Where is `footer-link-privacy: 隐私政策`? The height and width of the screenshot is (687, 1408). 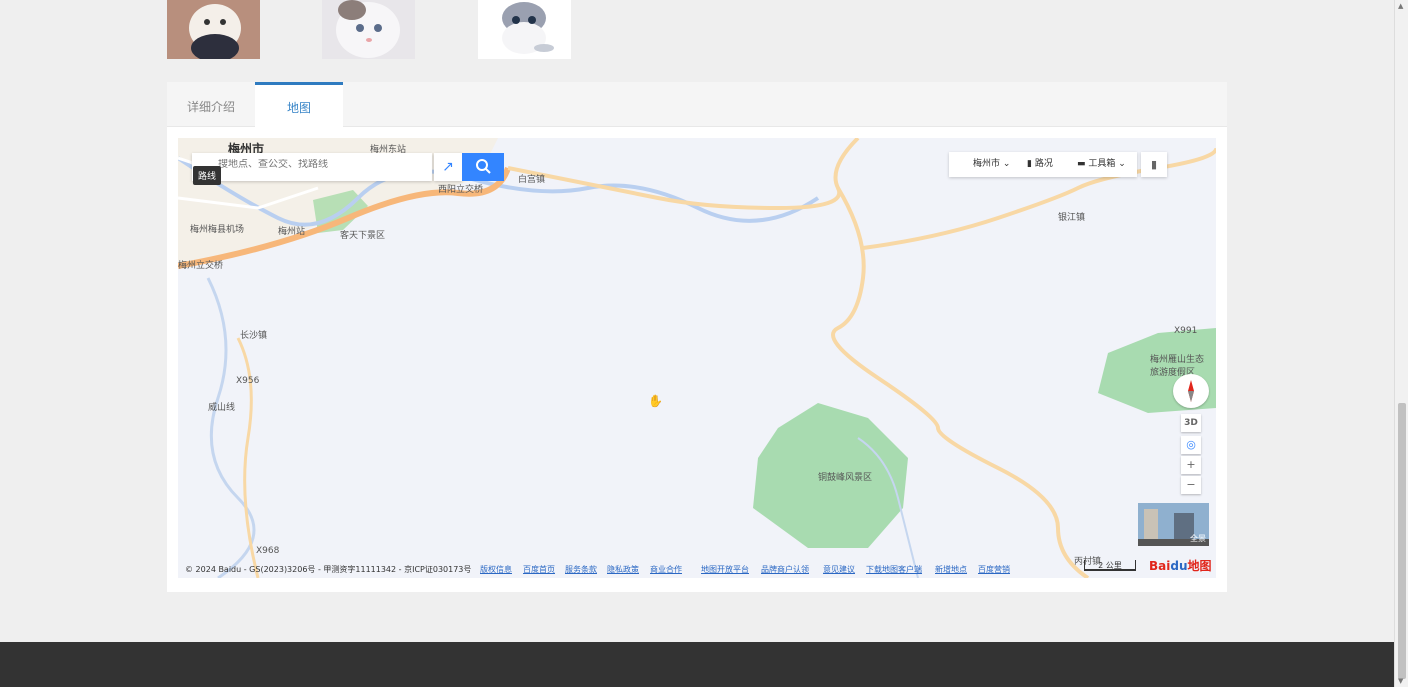 footer-link-privacy: 隐私政策 is located at coordinates (623, 569).